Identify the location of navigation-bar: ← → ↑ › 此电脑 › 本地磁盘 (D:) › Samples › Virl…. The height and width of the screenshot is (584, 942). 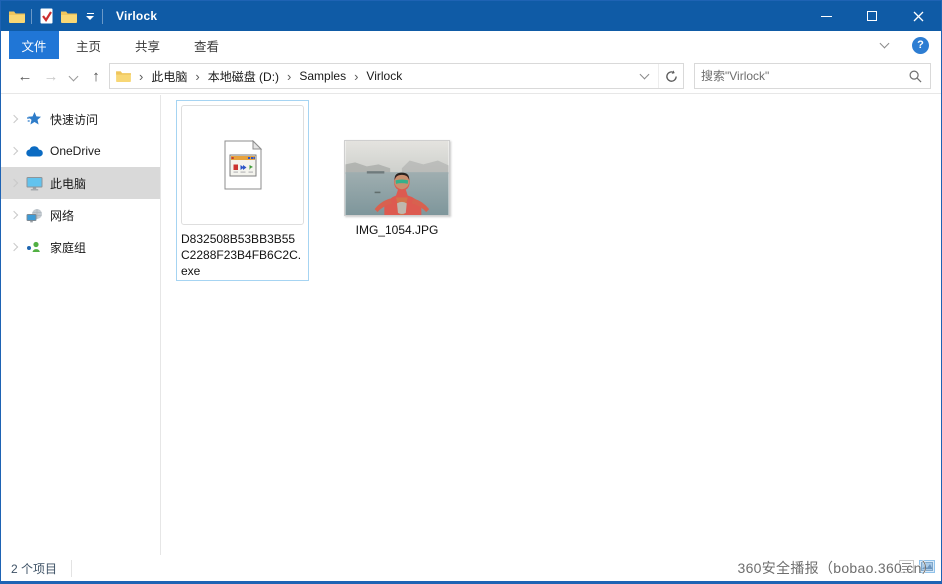
(471, 76).